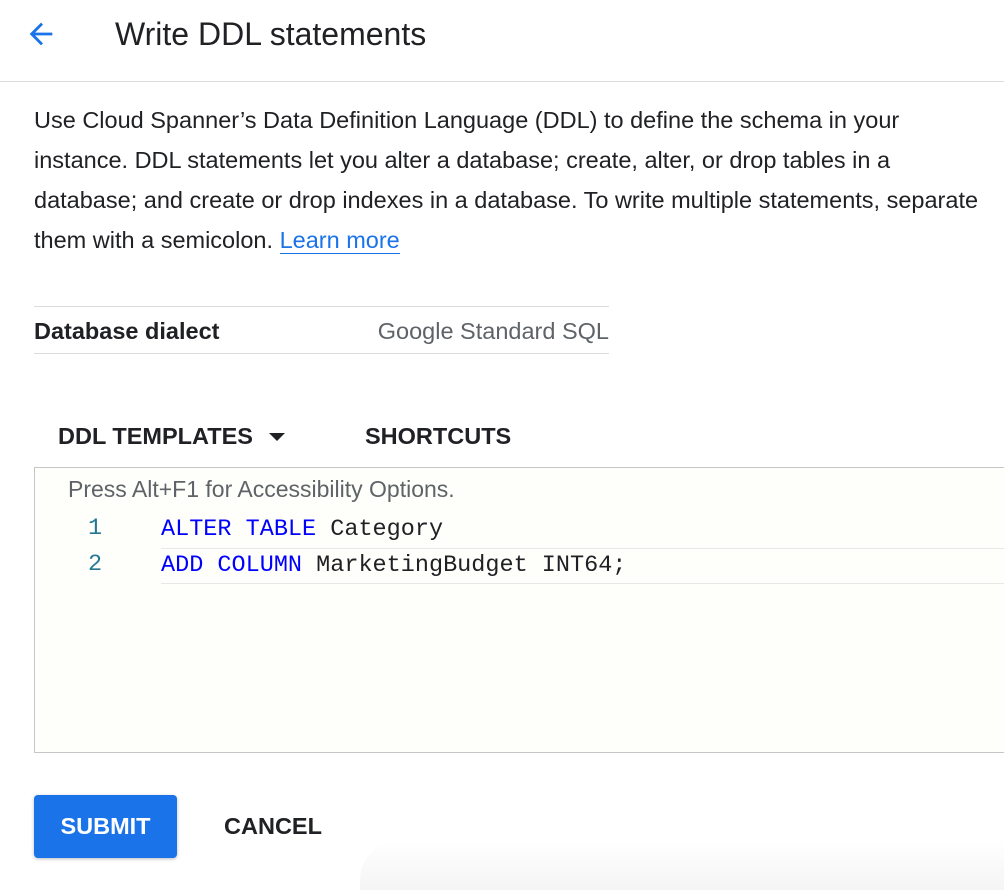 Image resolution: width=1004 pixels, height=890 pixels. Describe the element at coordinates (502, 41) in the screenshot. I see `page-header: Write DDL statements` at that location.